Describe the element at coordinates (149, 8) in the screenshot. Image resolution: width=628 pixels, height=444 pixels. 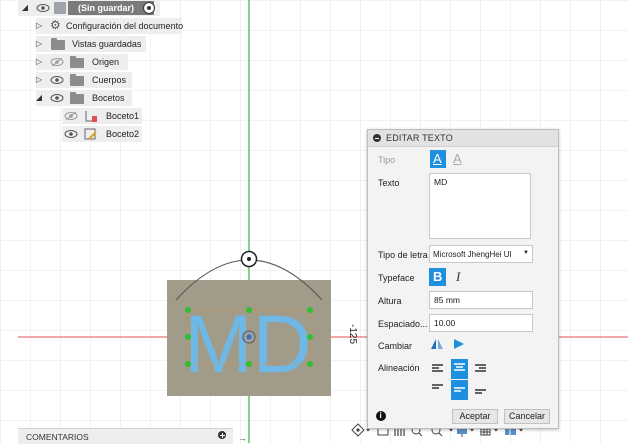
I see `activate-radio-icon` at that location.